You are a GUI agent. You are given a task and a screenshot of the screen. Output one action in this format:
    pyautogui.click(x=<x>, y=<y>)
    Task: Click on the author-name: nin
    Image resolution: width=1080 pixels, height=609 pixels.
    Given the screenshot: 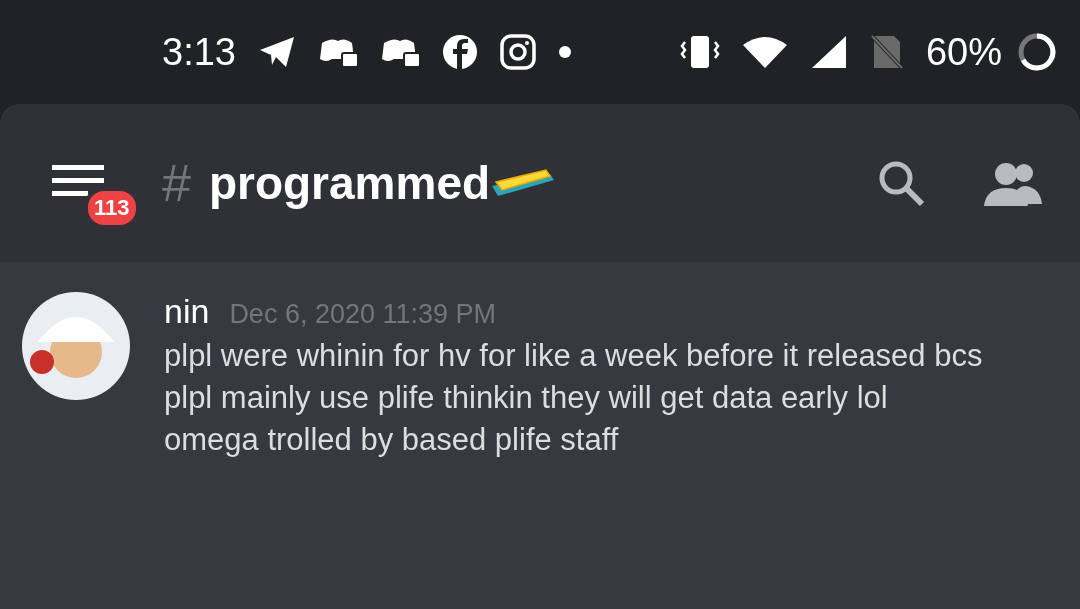 What is the action you would take?
    pyautogui.click(x=187, y=311)
    